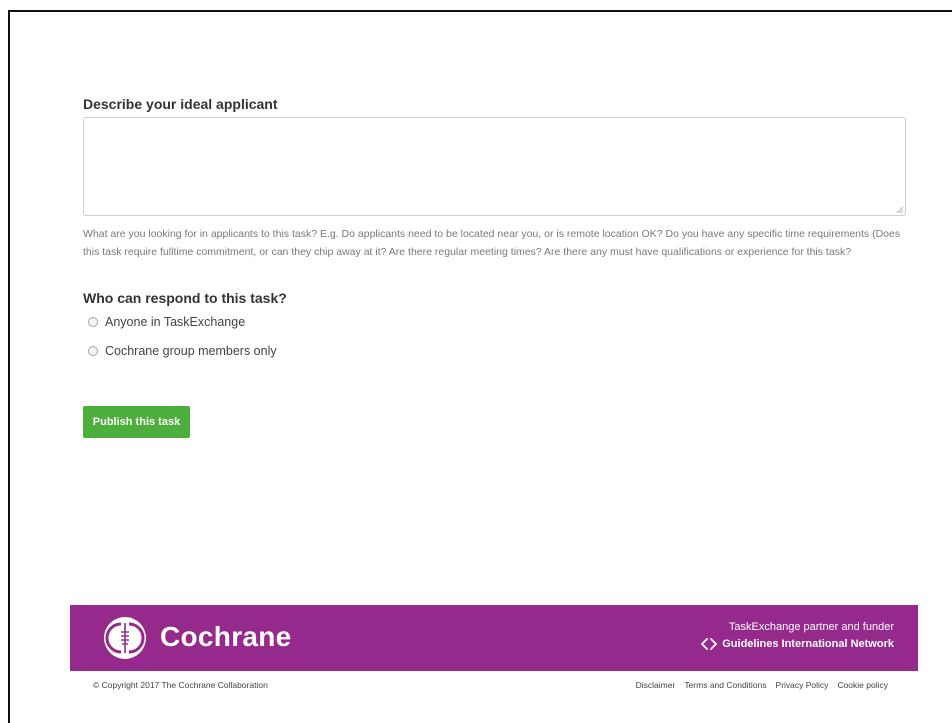 The width and height of the screenshot is (952, 723). Describe the element at coordinates (811, 627) in the screenshot. I see `partner-label: TaskExchange partner and funder` at that location.